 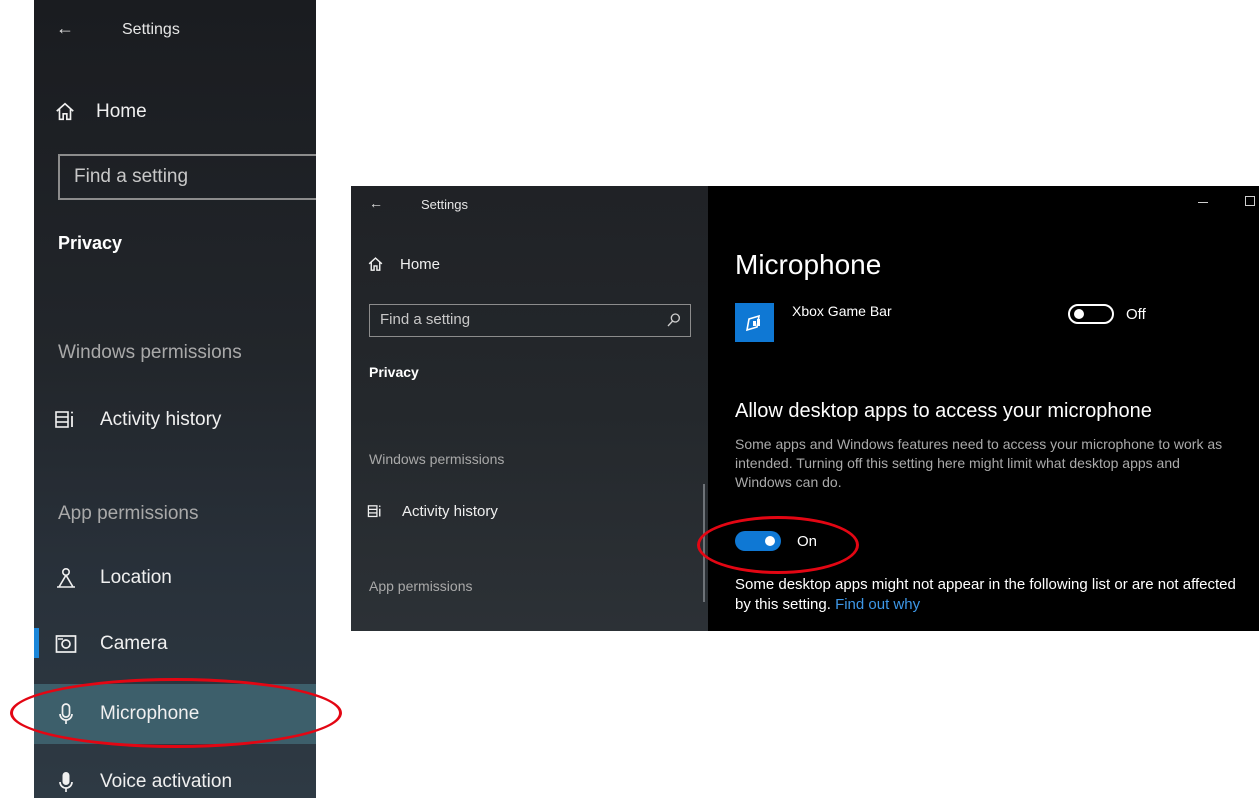 I want to click on toggle-callout-ellipse, so click(x=778, y=545).